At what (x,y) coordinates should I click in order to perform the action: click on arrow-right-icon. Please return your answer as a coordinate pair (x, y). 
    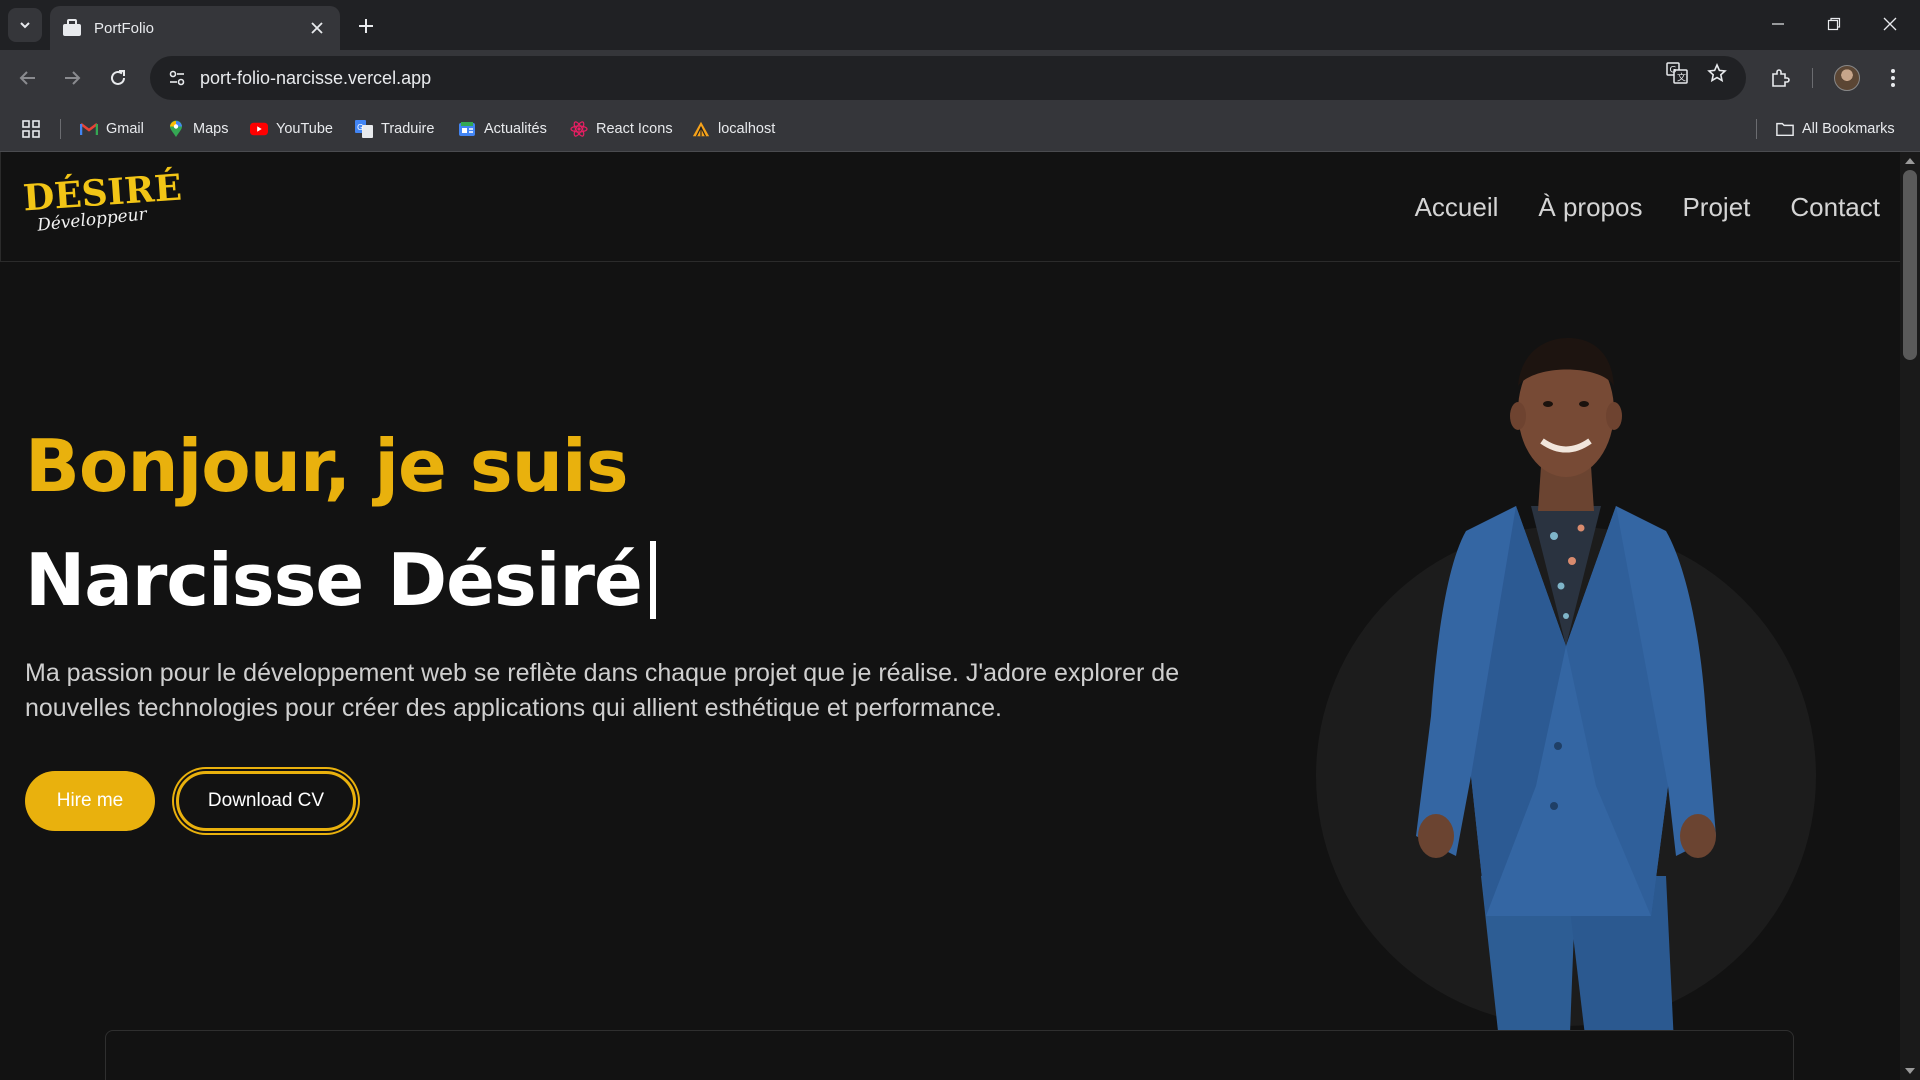
    Looking at the image, I should click on (73, 78).